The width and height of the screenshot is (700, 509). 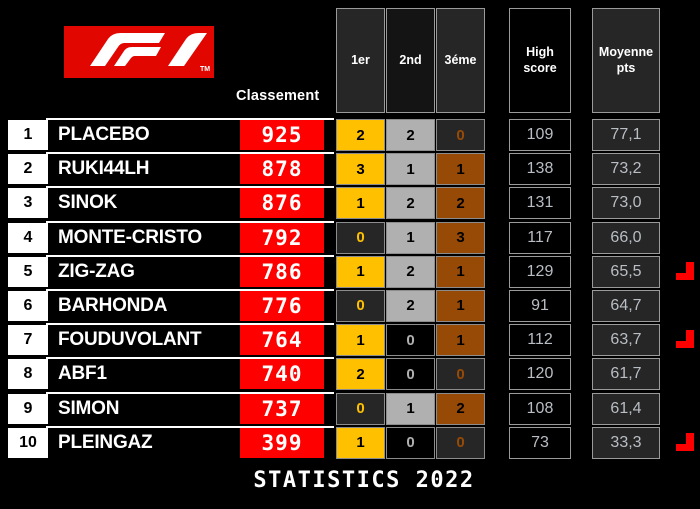 What do you see at coordinates (460, 60) in the screenshot?
I see `column-header-3eme: 3éme` at bounding box center [460, 60].